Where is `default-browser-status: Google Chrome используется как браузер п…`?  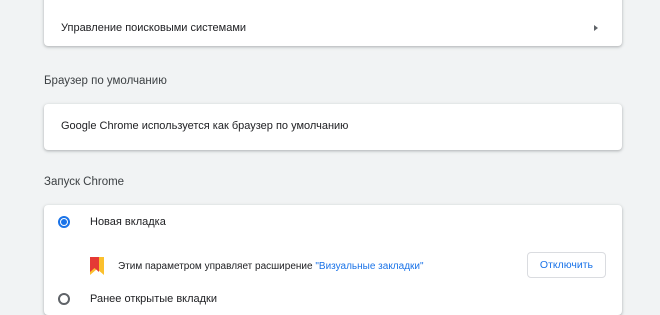 default-browser-status: Google Chrome используется как браузер п… is located at coordinates (205, 126).